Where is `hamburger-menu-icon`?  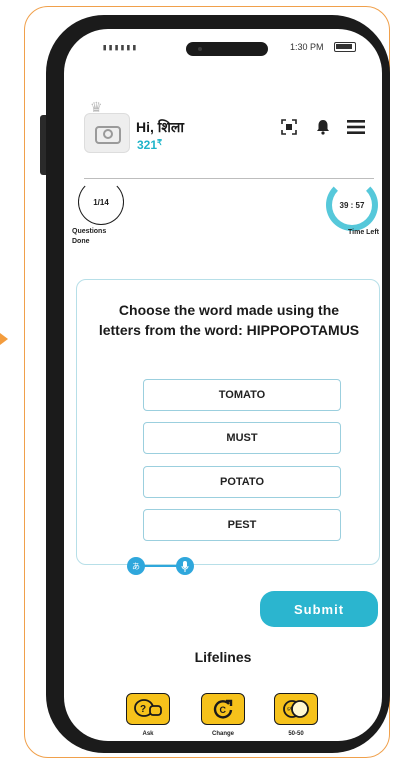
hamburger-menu-icon is located at coordinates (356, 127).